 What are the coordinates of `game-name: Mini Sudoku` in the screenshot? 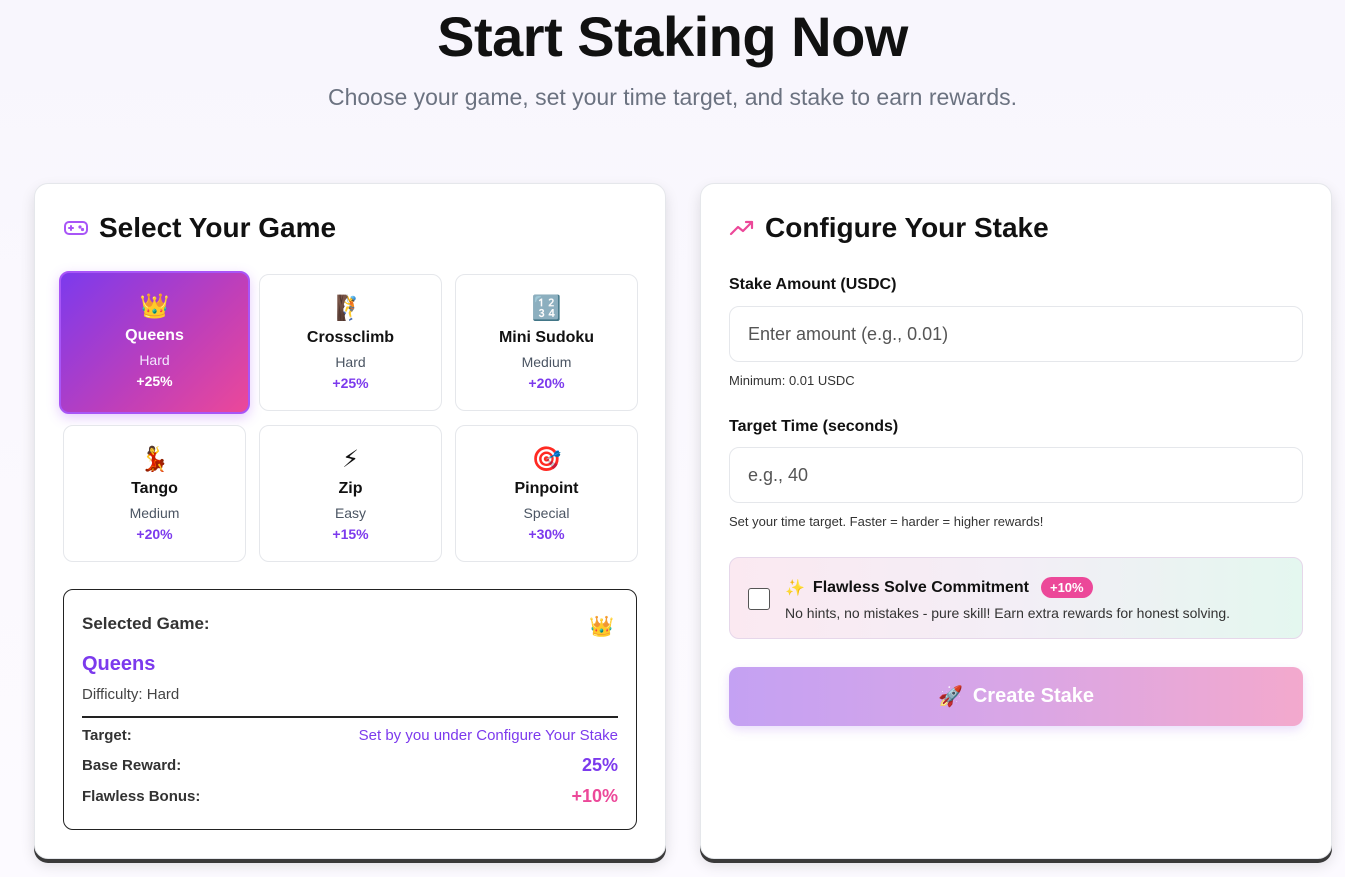 It's located at (546, 337).